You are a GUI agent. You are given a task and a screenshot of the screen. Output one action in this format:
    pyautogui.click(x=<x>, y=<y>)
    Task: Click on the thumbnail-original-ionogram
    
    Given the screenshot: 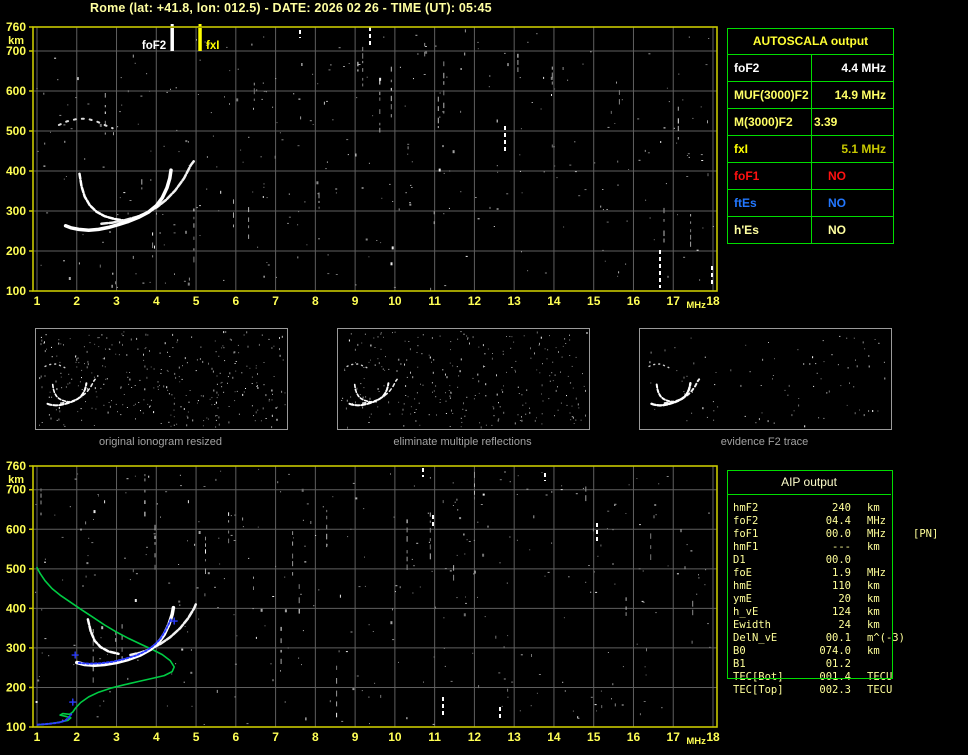 What is the action you would take?
    pyautogui.click(x=161, y=379)
    